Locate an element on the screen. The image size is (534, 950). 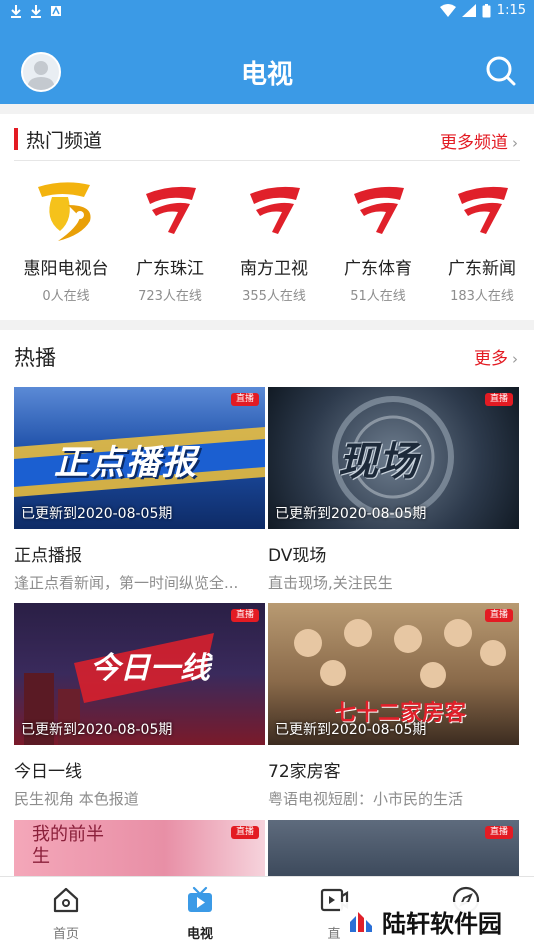
section-accent-bar is located at coordinates (16, 139).